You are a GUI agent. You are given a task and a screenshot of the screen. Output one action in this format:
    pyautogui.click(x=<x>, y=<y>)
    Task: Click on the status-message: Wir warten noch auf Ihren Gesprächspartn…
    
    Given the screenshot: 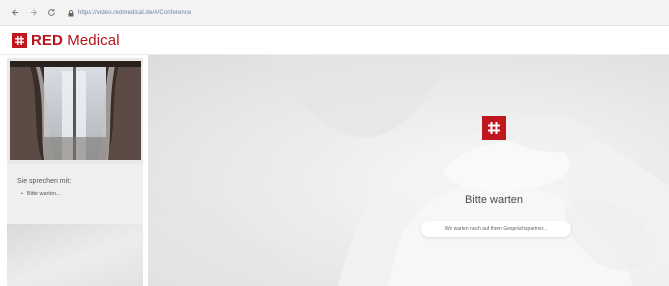 What is the action you would take?
    pyautogui.click(x=496, y=229)
    